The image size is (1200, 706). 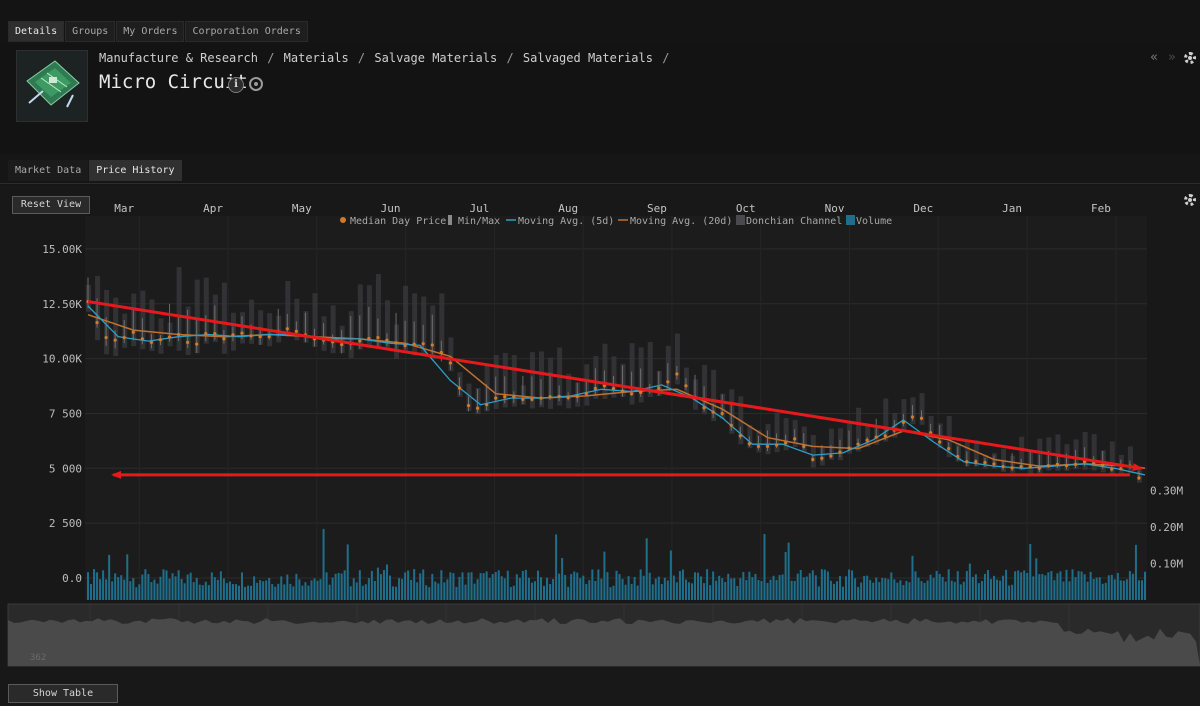 I want to click on info-icon: i, so click(x=236, y=85).